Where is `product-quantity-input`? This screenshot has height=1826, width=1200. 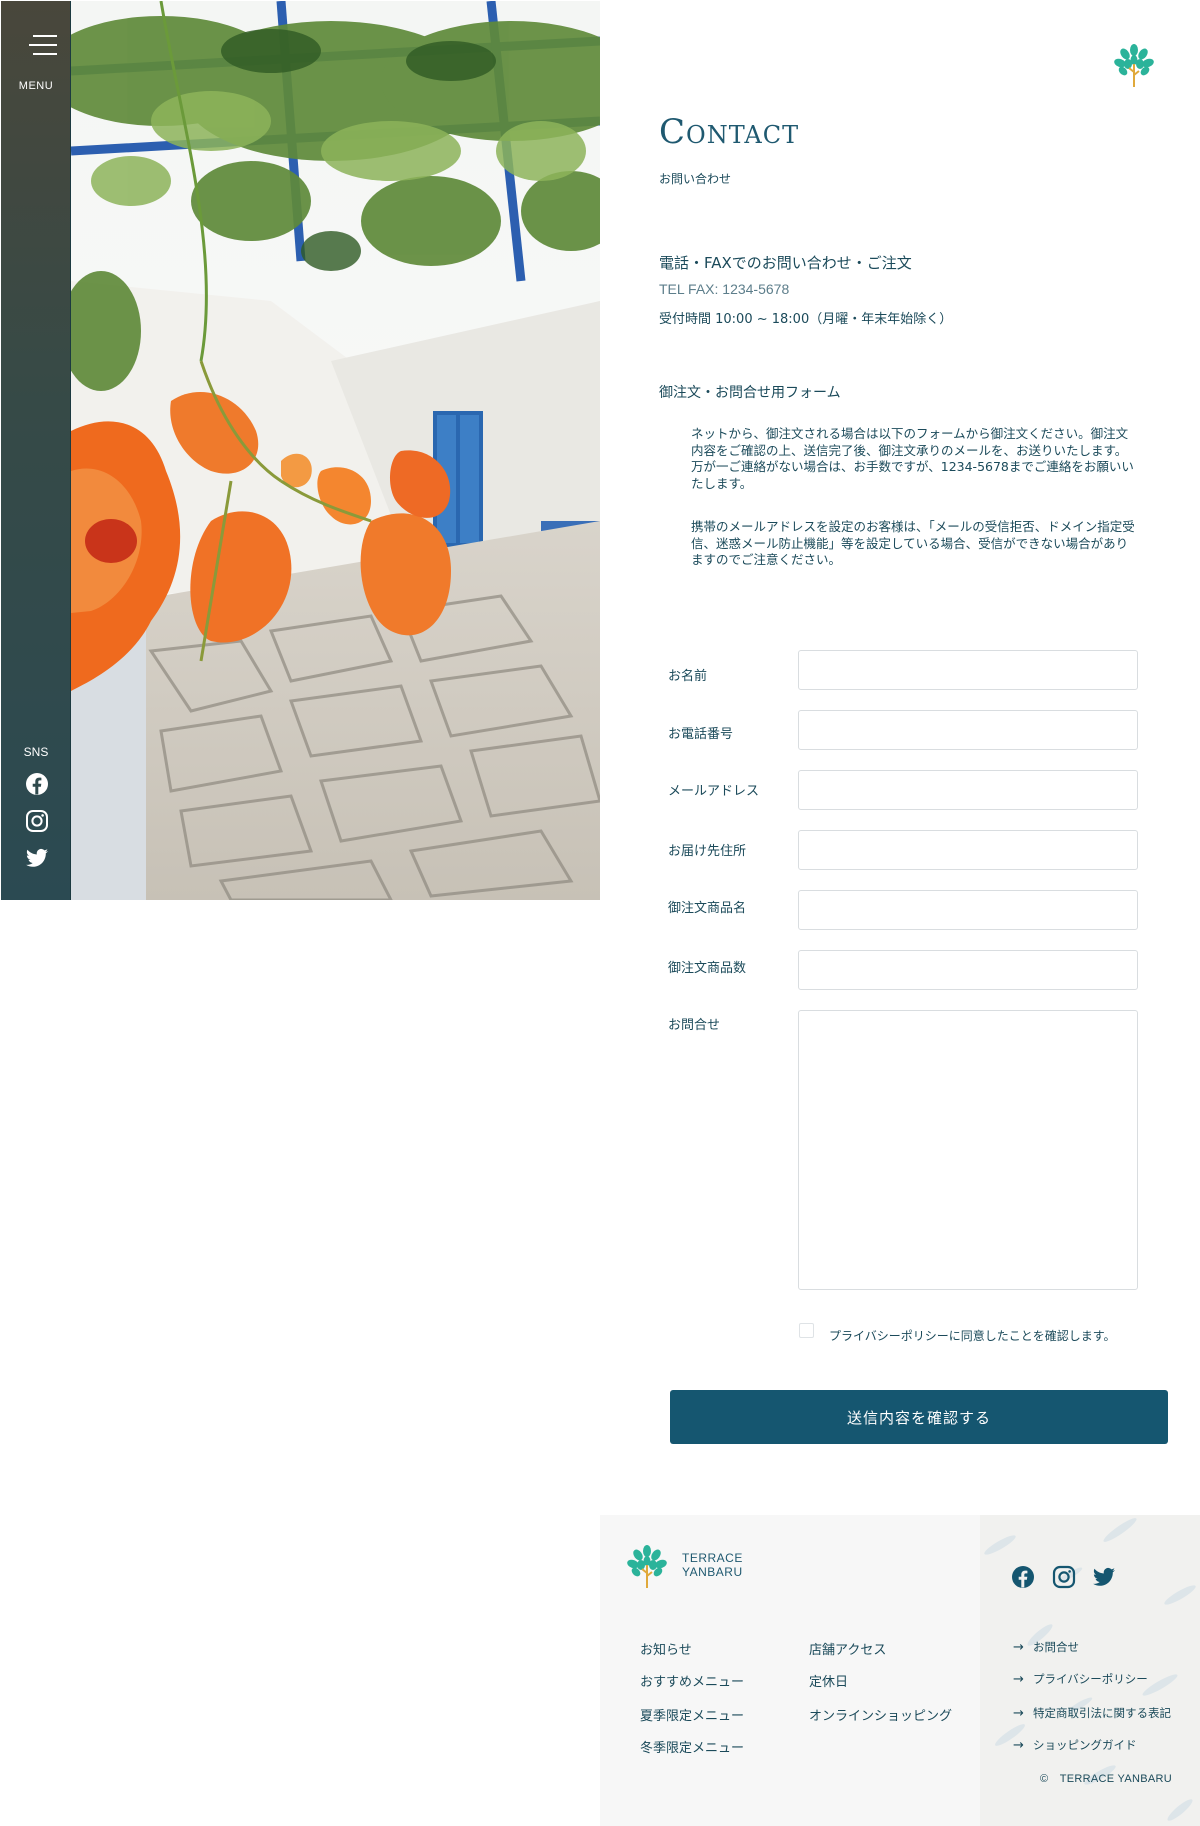 product-quantity-input is located at coordinates (968, 970).